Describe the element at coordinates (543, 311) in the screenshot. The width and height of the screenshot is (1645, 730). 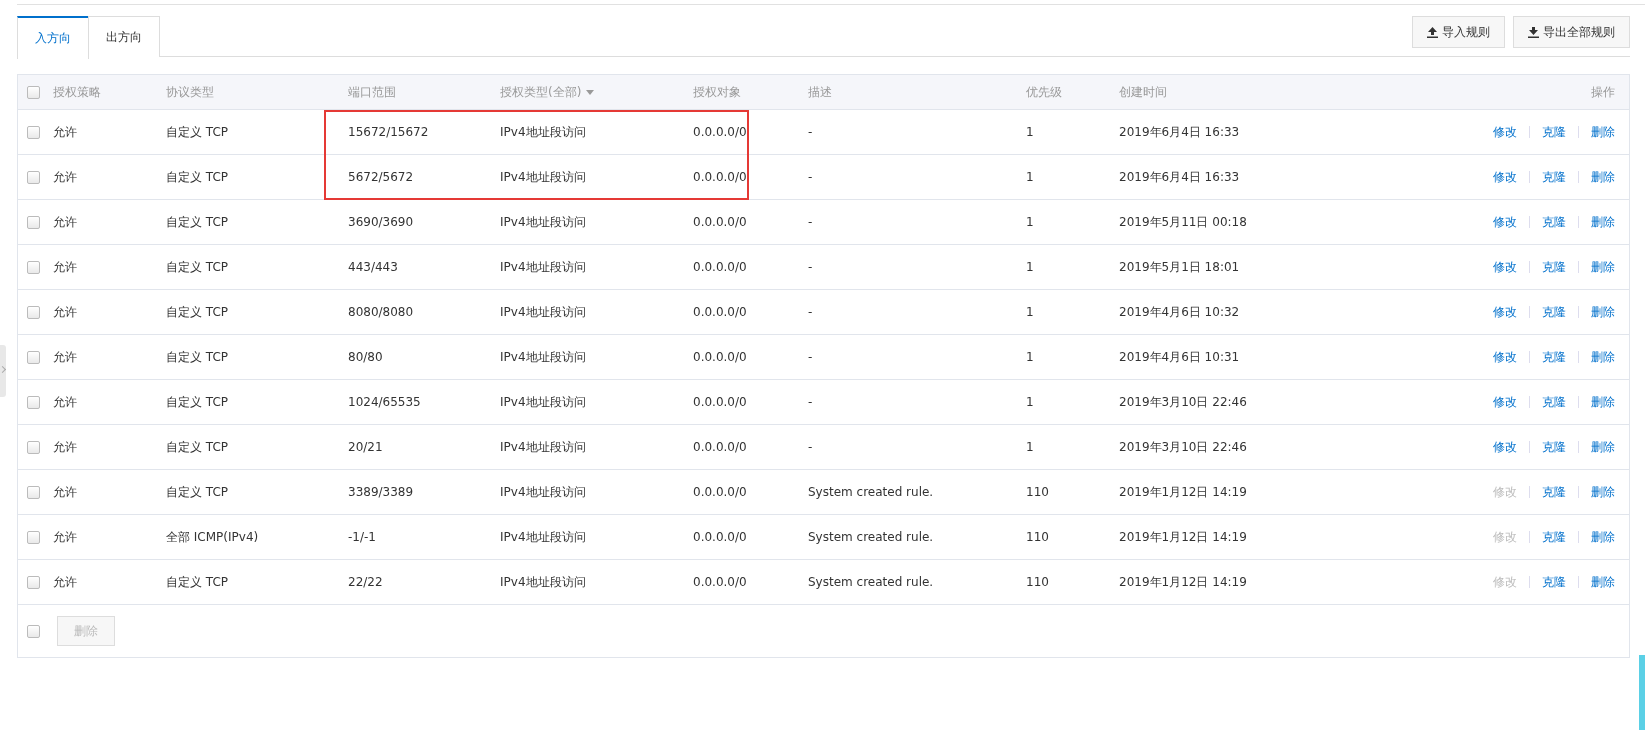
I see `table-cell: IPv4地址段访问` at that location.